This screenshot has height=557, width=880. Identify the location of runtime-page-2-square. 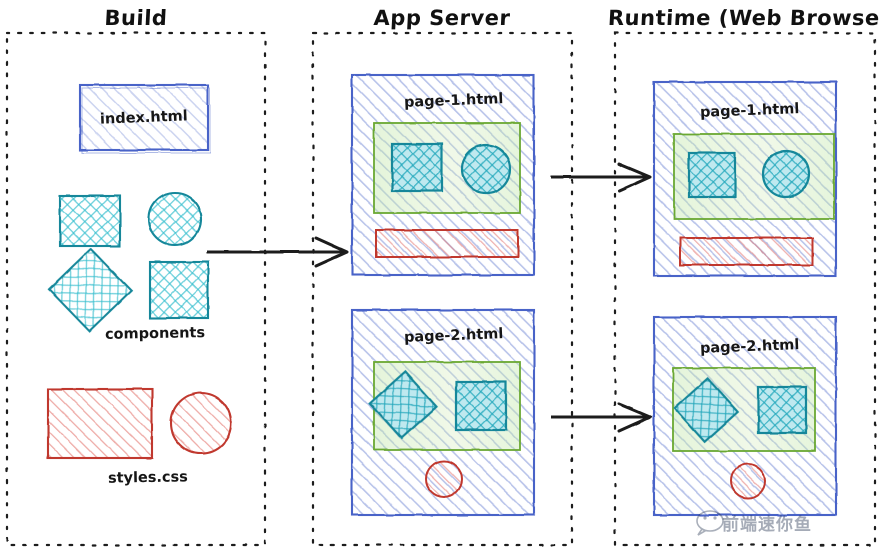
(782, 410).